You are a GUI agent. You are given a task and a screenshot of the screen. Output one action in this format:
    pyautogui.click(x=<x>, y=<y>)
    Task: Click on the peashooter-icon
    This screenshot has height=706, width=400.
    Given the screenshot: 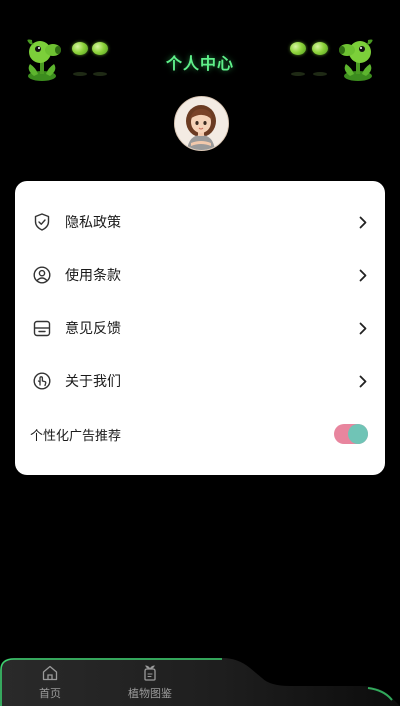 What is the action you would take?
    pyautogui.click(x=356, y=60)
    